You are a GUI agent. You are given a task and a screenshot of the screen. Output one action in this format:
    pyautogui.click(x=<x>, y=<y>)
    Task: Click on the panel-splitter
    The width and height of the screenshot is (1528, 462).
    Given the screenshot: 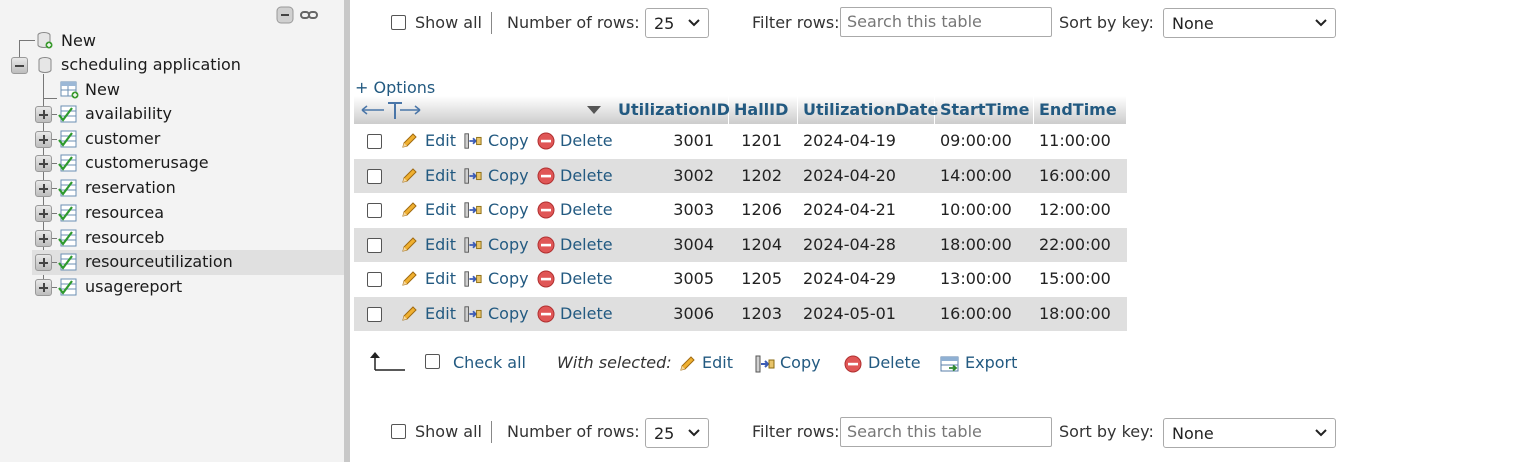 What is the action you would take?
    pyautogui.click(x=347, y=231)
    